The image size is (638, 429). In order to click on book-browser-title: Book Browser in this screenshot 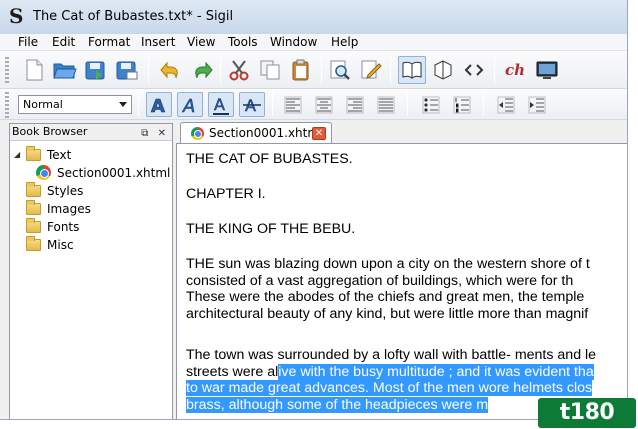, I will do `click(50, 131)`.